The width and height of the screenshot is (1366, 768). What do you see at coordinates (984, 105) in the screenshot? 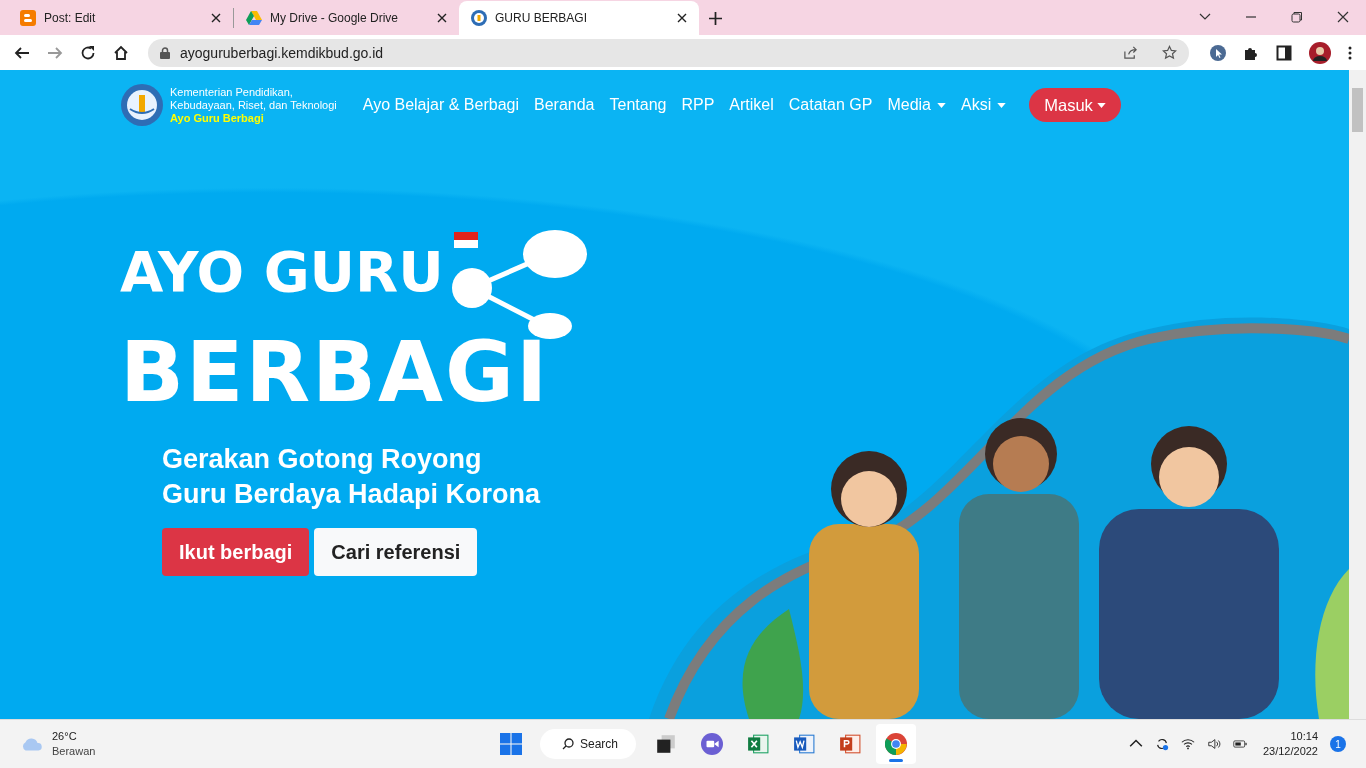
I see `nav-link: Aksi` at bounding box center [984, 105].